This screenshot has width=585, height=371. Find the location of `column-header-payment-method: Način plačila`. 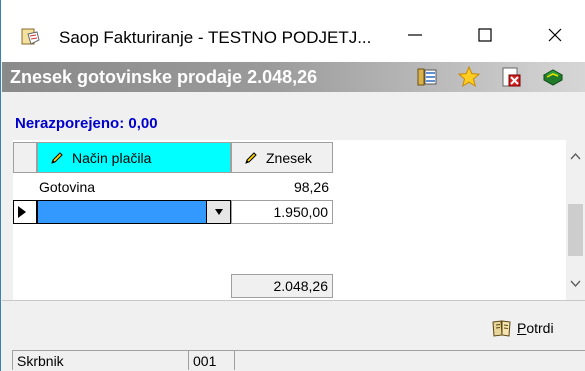

column-header-payment-method: Način plačila is located at coordinates (134, 157).